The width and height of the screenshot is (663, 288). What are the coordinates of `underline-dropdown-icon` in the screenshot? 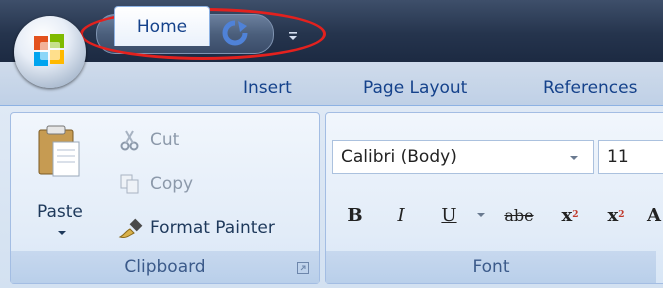 It's located at (481, 215).